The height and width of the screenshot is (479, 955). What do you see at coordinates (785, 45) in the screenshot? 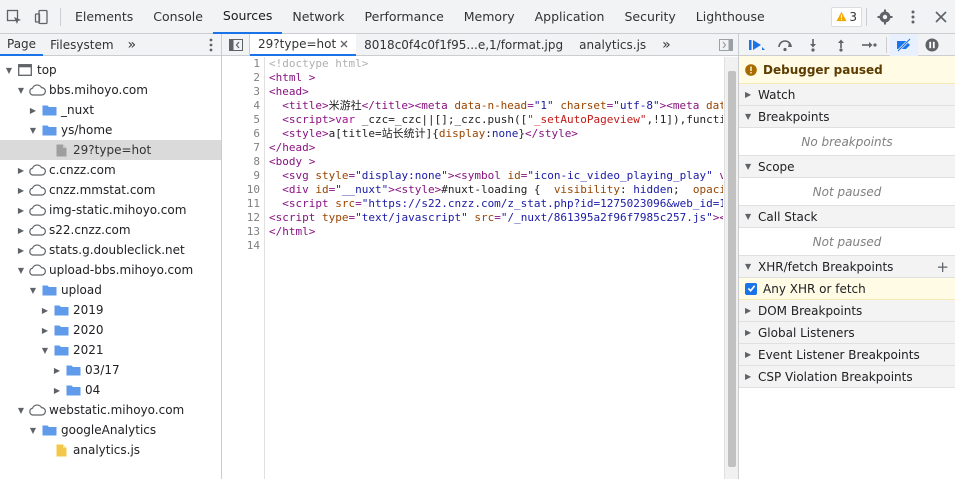
I see `step-over-icon` at bounding box center [785, 45].